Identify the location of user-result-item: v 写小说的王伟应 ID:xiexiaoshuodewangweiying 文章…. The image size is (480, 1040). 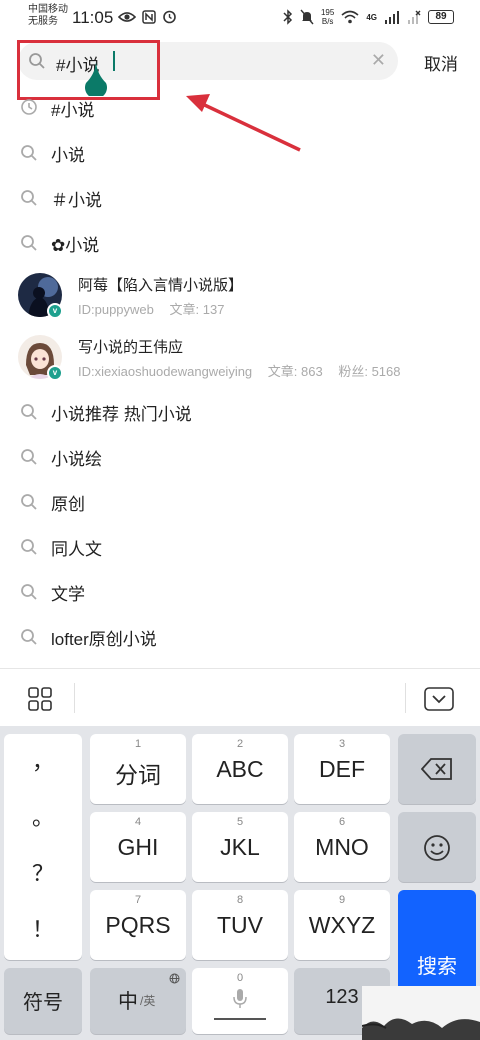
(240, 358).